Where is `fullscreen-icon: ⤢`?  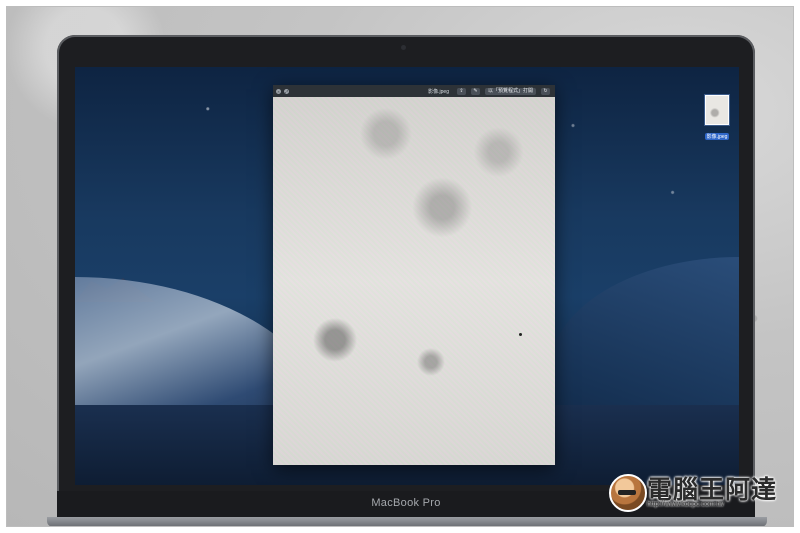 fullscreen-icon: ⤢ is located at coordinates (286, 91).